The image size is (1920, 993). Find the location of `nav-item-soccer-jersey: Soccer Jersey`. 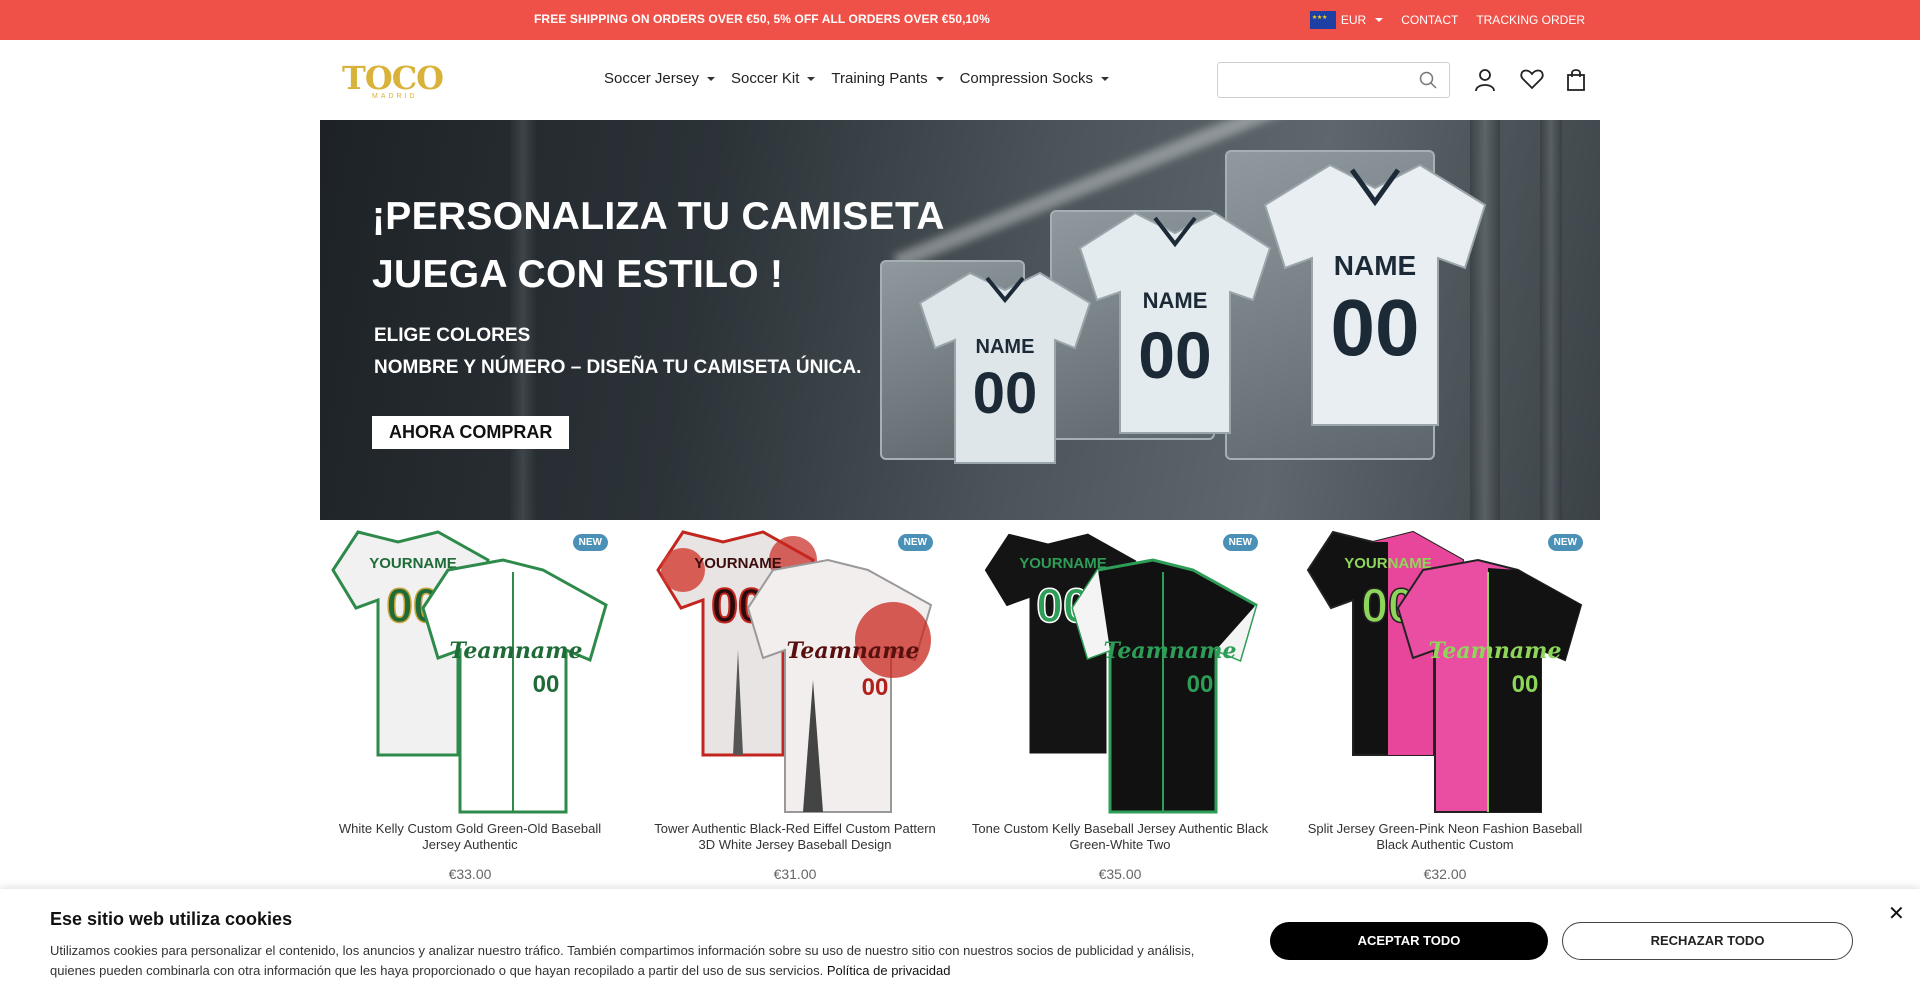

nav-item-soccer-jersey: Soccer Jersey is located at coordinates (660, 78).